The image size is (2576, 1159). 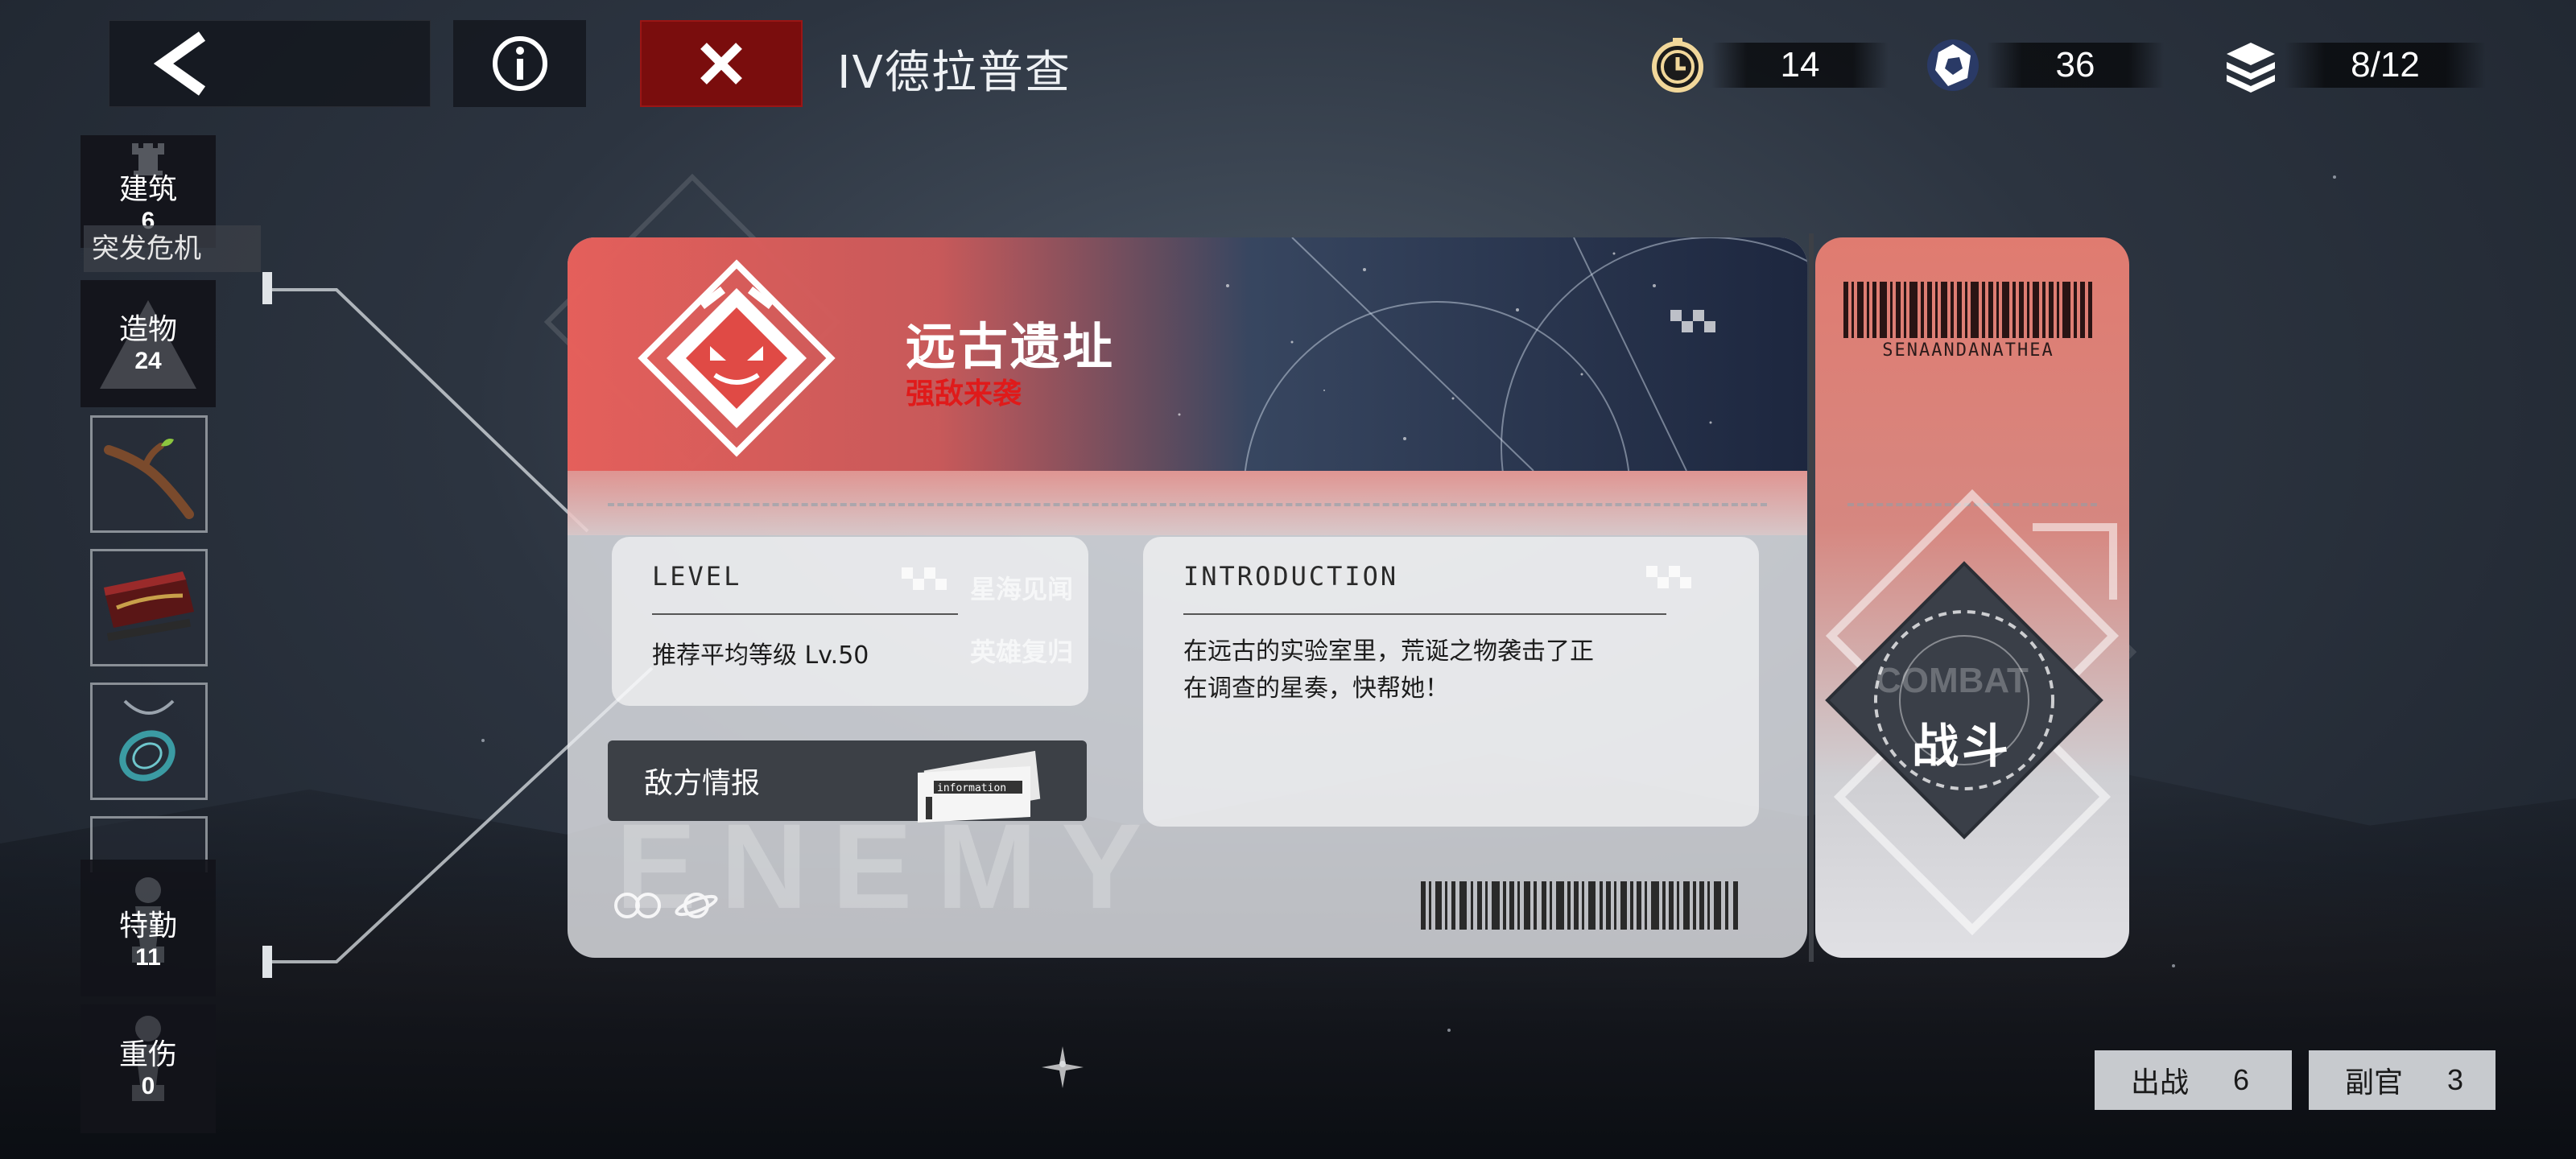 I want to click on enemy-info-label: 敌方情报, so click(x=702, y=783).